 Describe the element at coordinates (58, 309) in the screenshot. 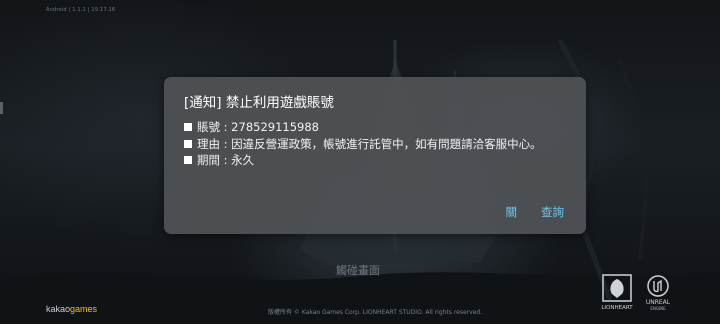

I see `kakaogames-logo-part1: kakao` at that location.